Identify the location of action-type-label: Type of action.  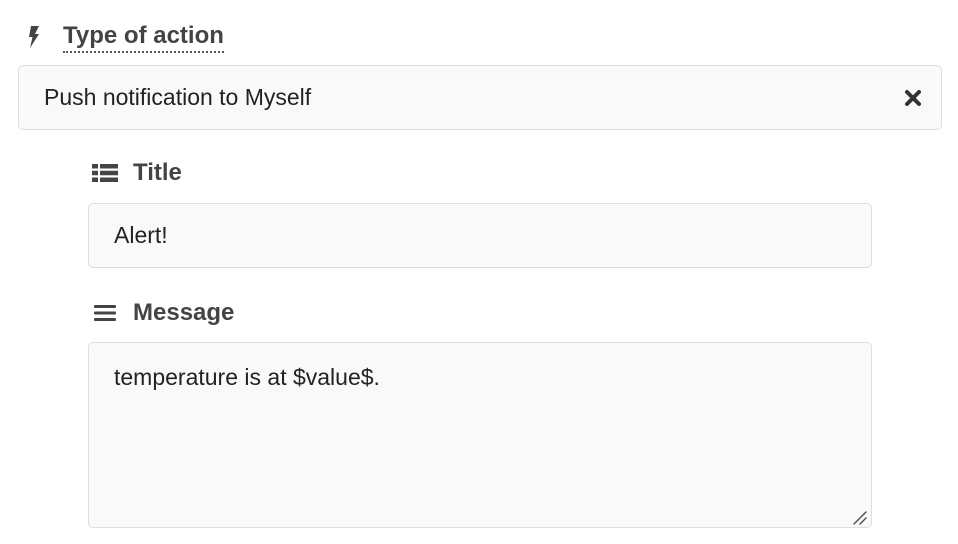
(143, 37).